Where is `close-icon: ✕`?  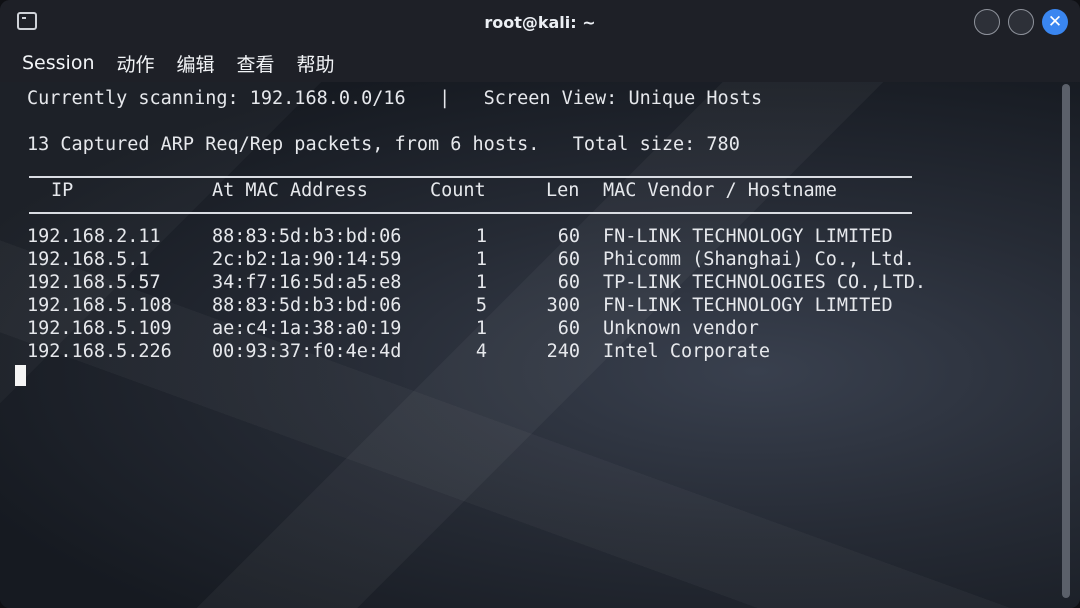
close-icon: ✕ is located at coordinates (1055, 21).